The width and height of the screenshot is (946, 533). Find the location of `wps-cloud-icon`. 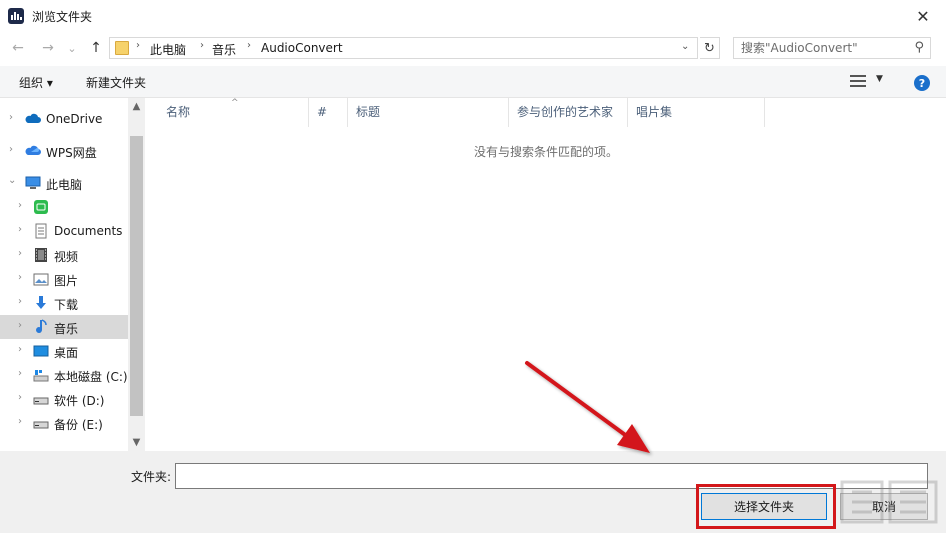

wps-cloud-icon is located at coordinates (33, 150).